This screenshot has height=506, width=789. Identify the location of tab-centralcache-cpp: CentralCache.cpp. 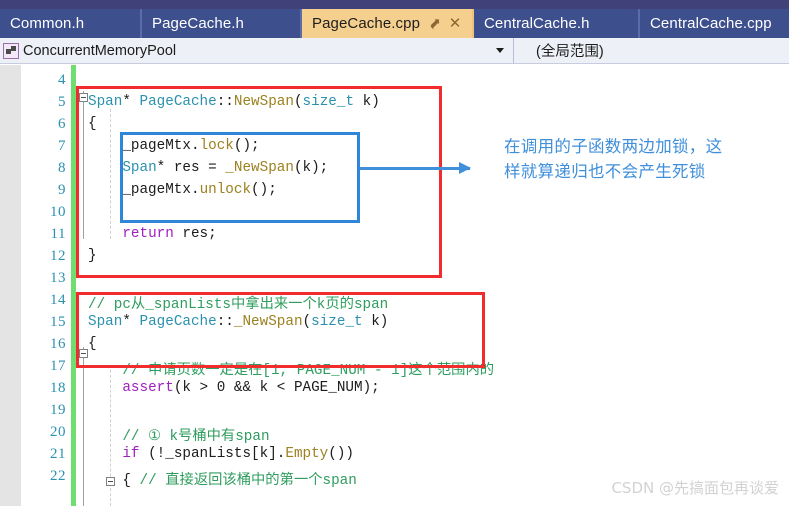
(714, 23).